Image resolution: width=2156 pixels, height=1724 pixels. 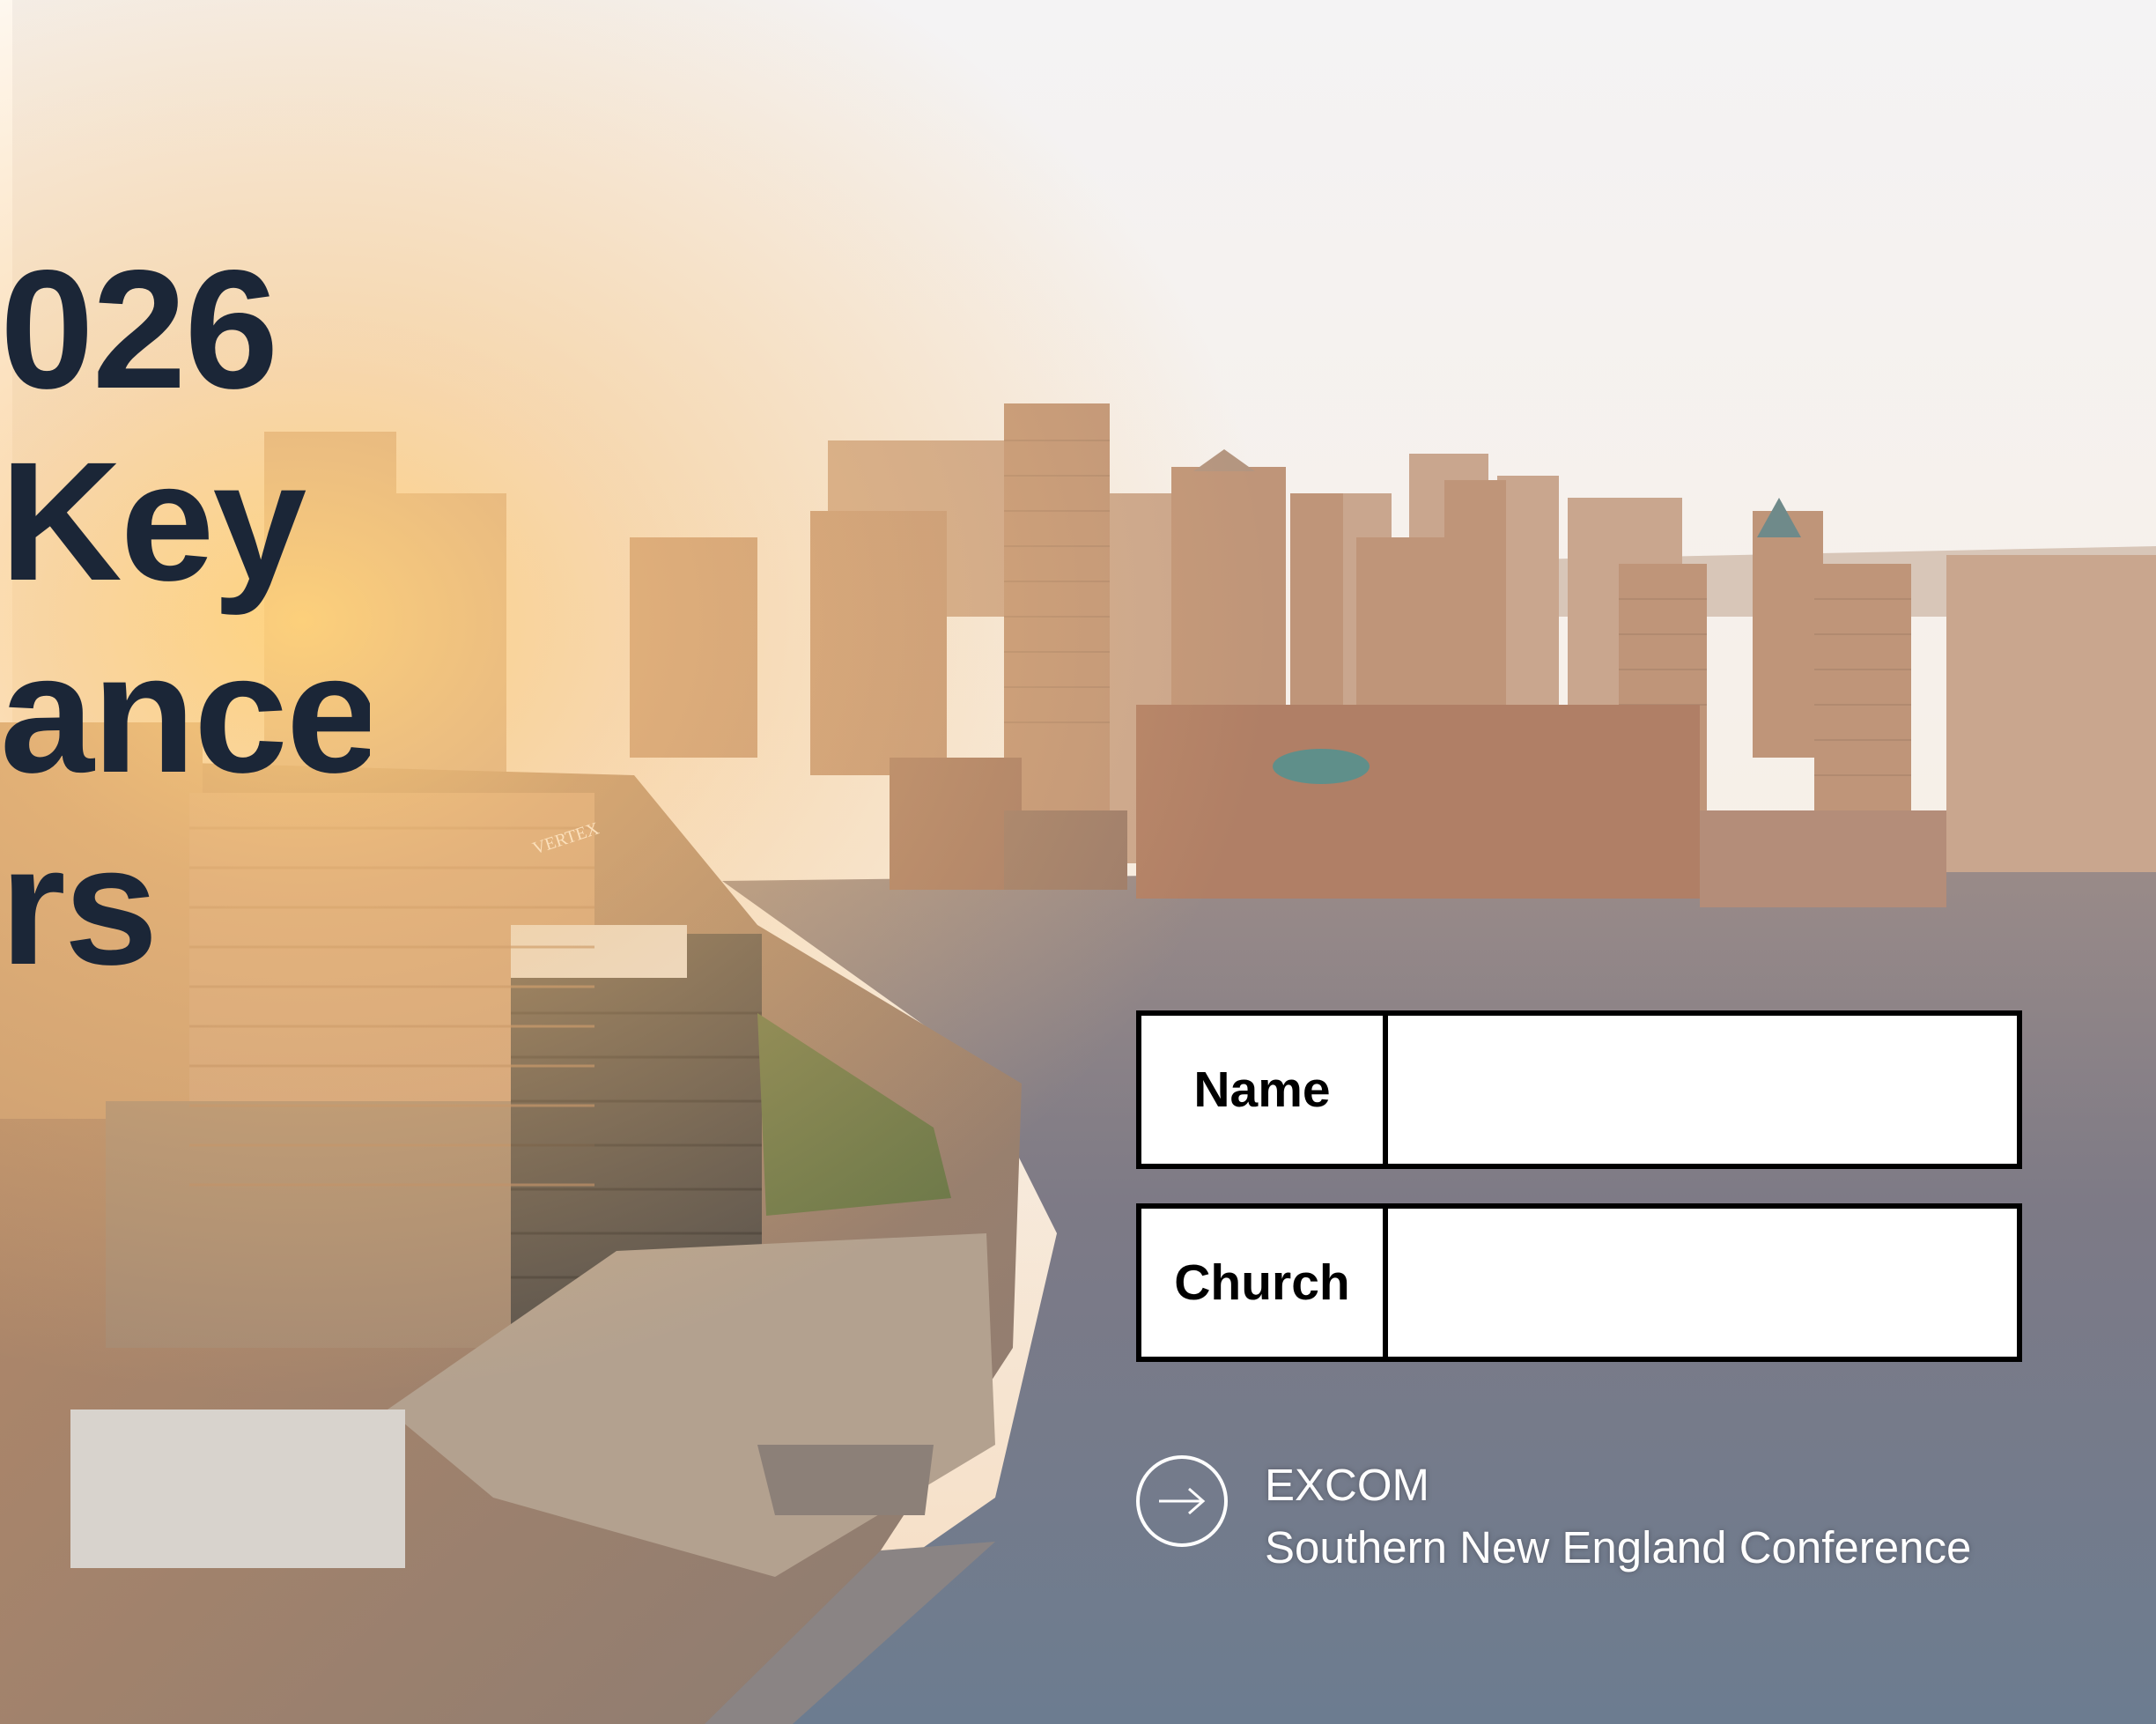 What do you see at coordinates (1618, 1547) in the screenshot?
I see `organization-full-name: Southern New England Conference` at bounding box center [1618, 1547].